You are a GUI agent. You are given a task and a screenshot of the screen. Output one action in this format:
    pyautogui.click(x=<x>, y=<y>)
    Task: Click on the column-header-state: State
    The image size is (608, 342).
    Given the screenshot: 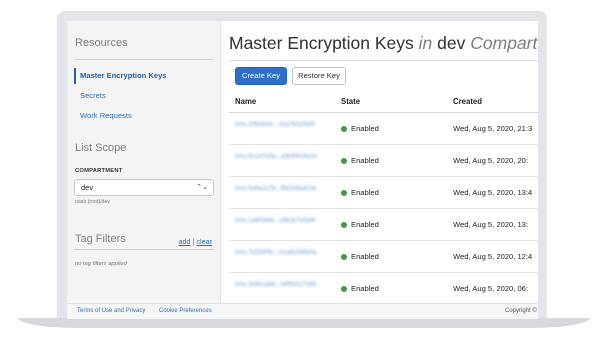 What is the action you would take?
    pyautogui.click(x=350, y=101)
    